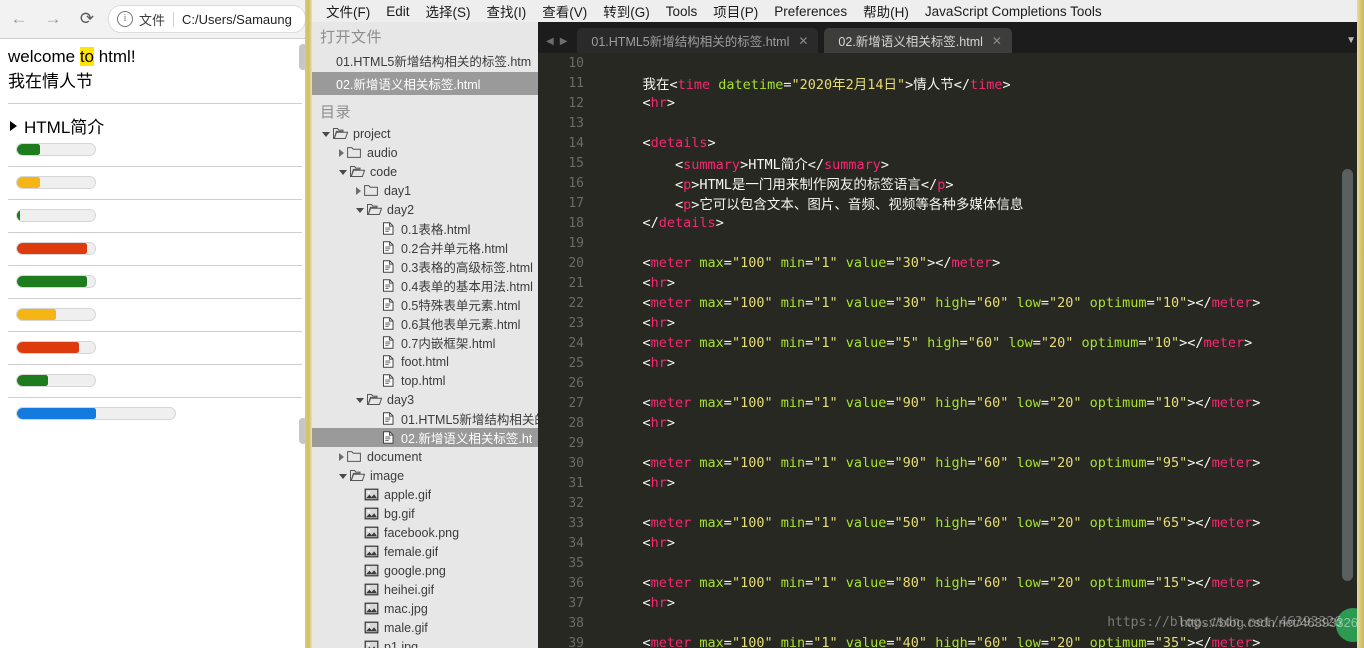 The width and height of the screenshot is (1364, 648). Describe the element at coordinates (886, 11) in the screenshot. I see `menu-item-9: 帮助(H)` at that location.